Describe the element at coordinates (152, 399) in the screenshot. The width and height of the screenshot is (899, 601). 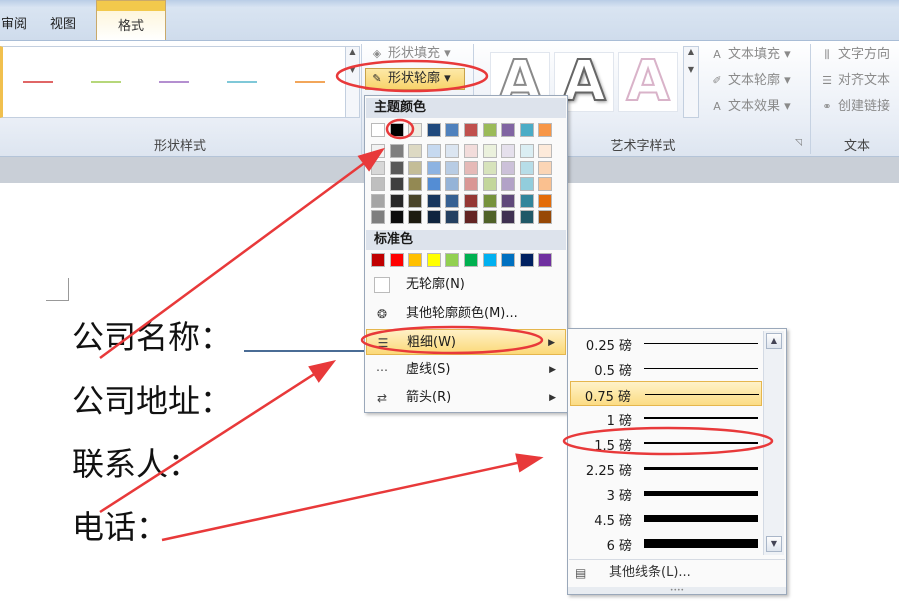
I see `doc-line-company-address: 公司地址：` at that location.